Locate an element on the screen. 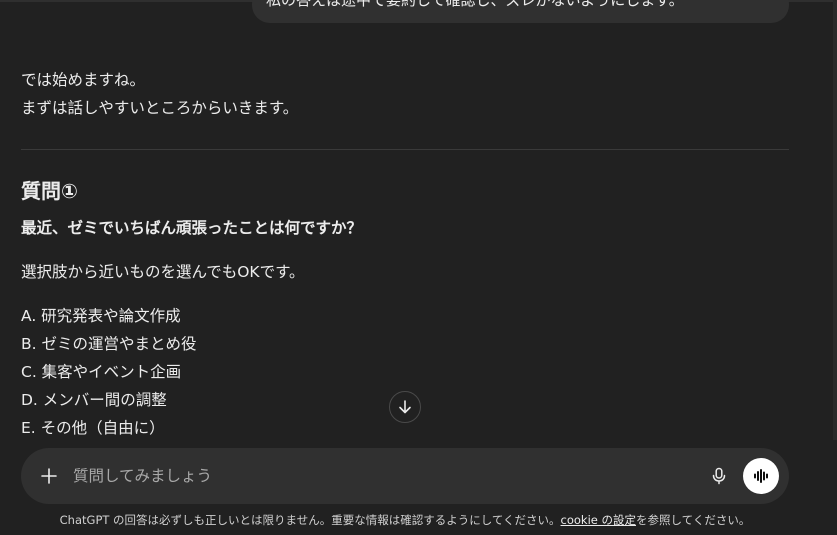  cookie-settings-link: cookie の設定 is located at coordinates (598, 520).